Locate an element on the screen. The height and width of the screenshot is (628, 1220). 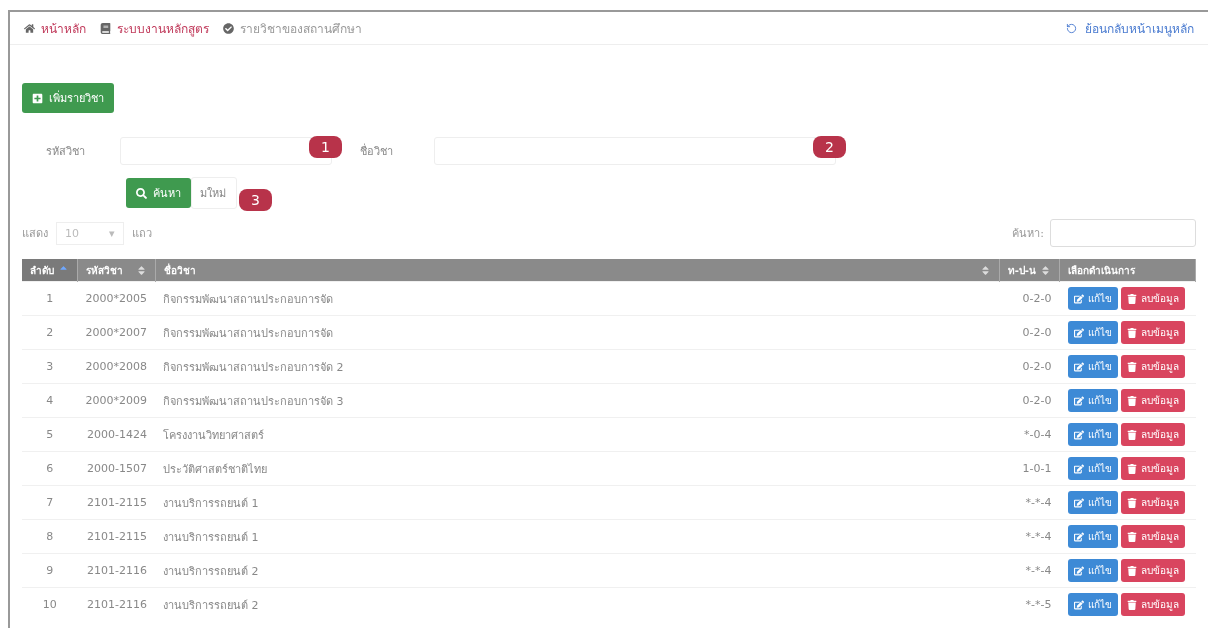
table-cell: กิจกรรมพัฒนาสถานประกอบการจัด 2 is located at coordinates (577, 366).